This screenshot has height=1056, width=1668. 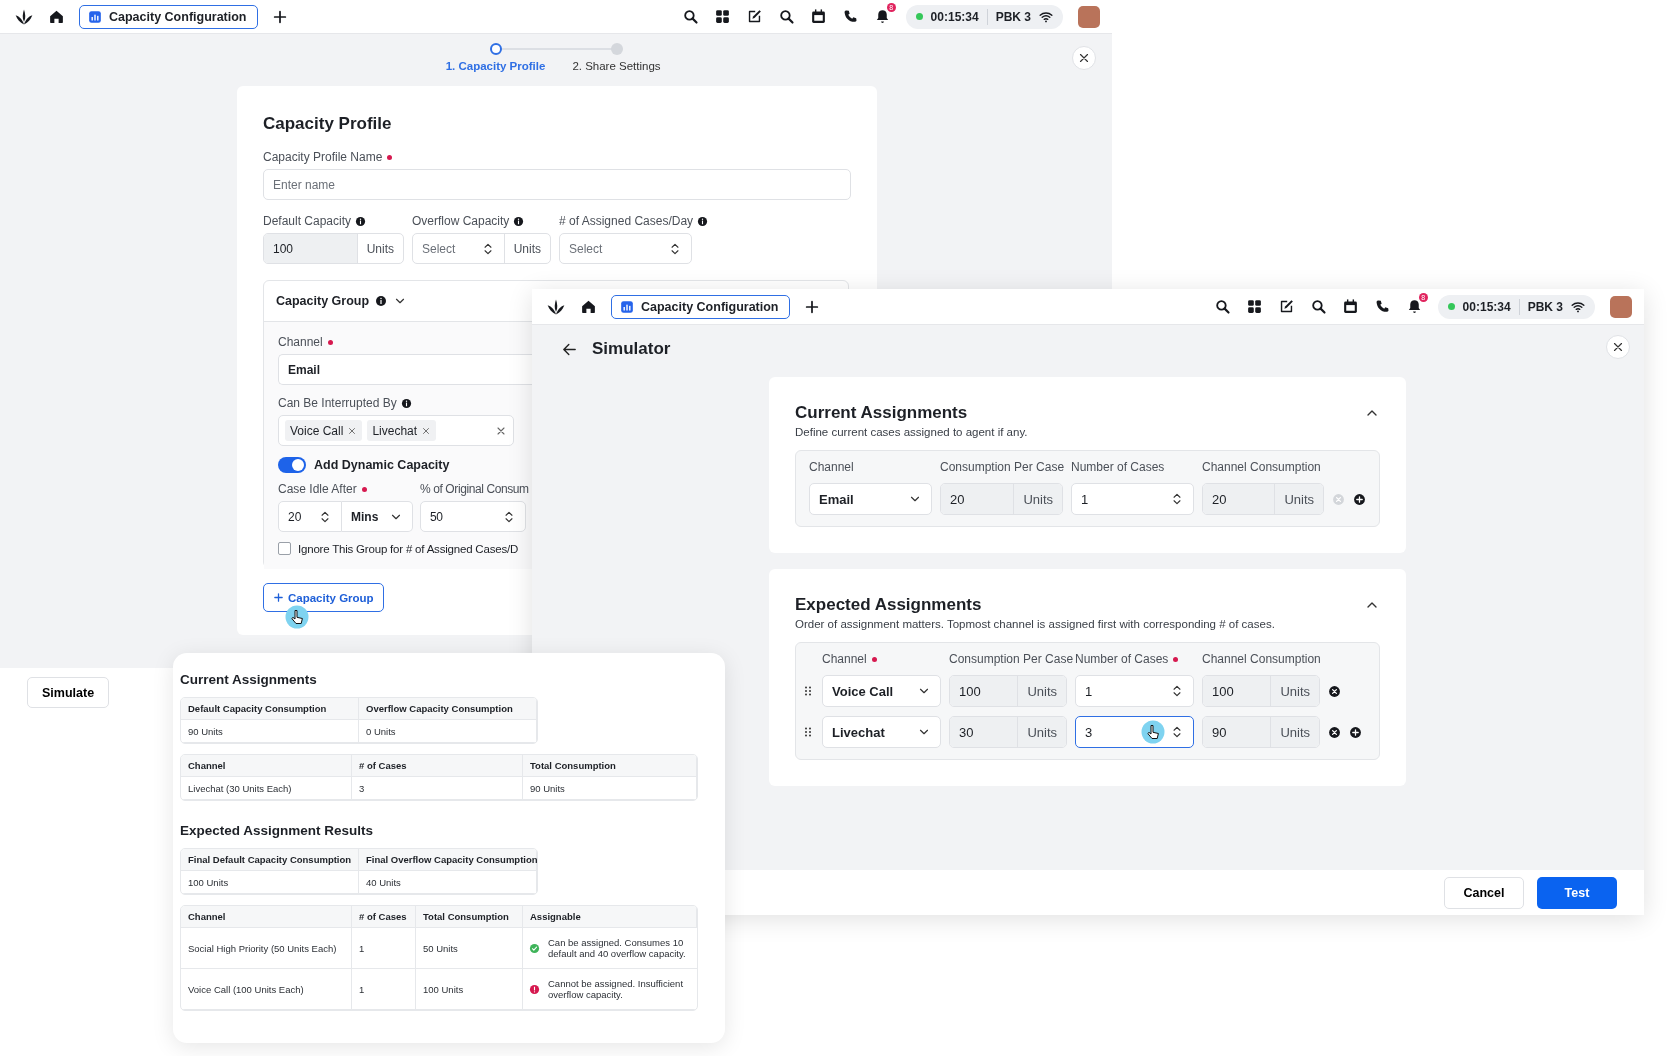 What do you see at coordinates (557, 184) in the screenshot?
I see `name-input: Enter name` at bounding box center [557, 184].